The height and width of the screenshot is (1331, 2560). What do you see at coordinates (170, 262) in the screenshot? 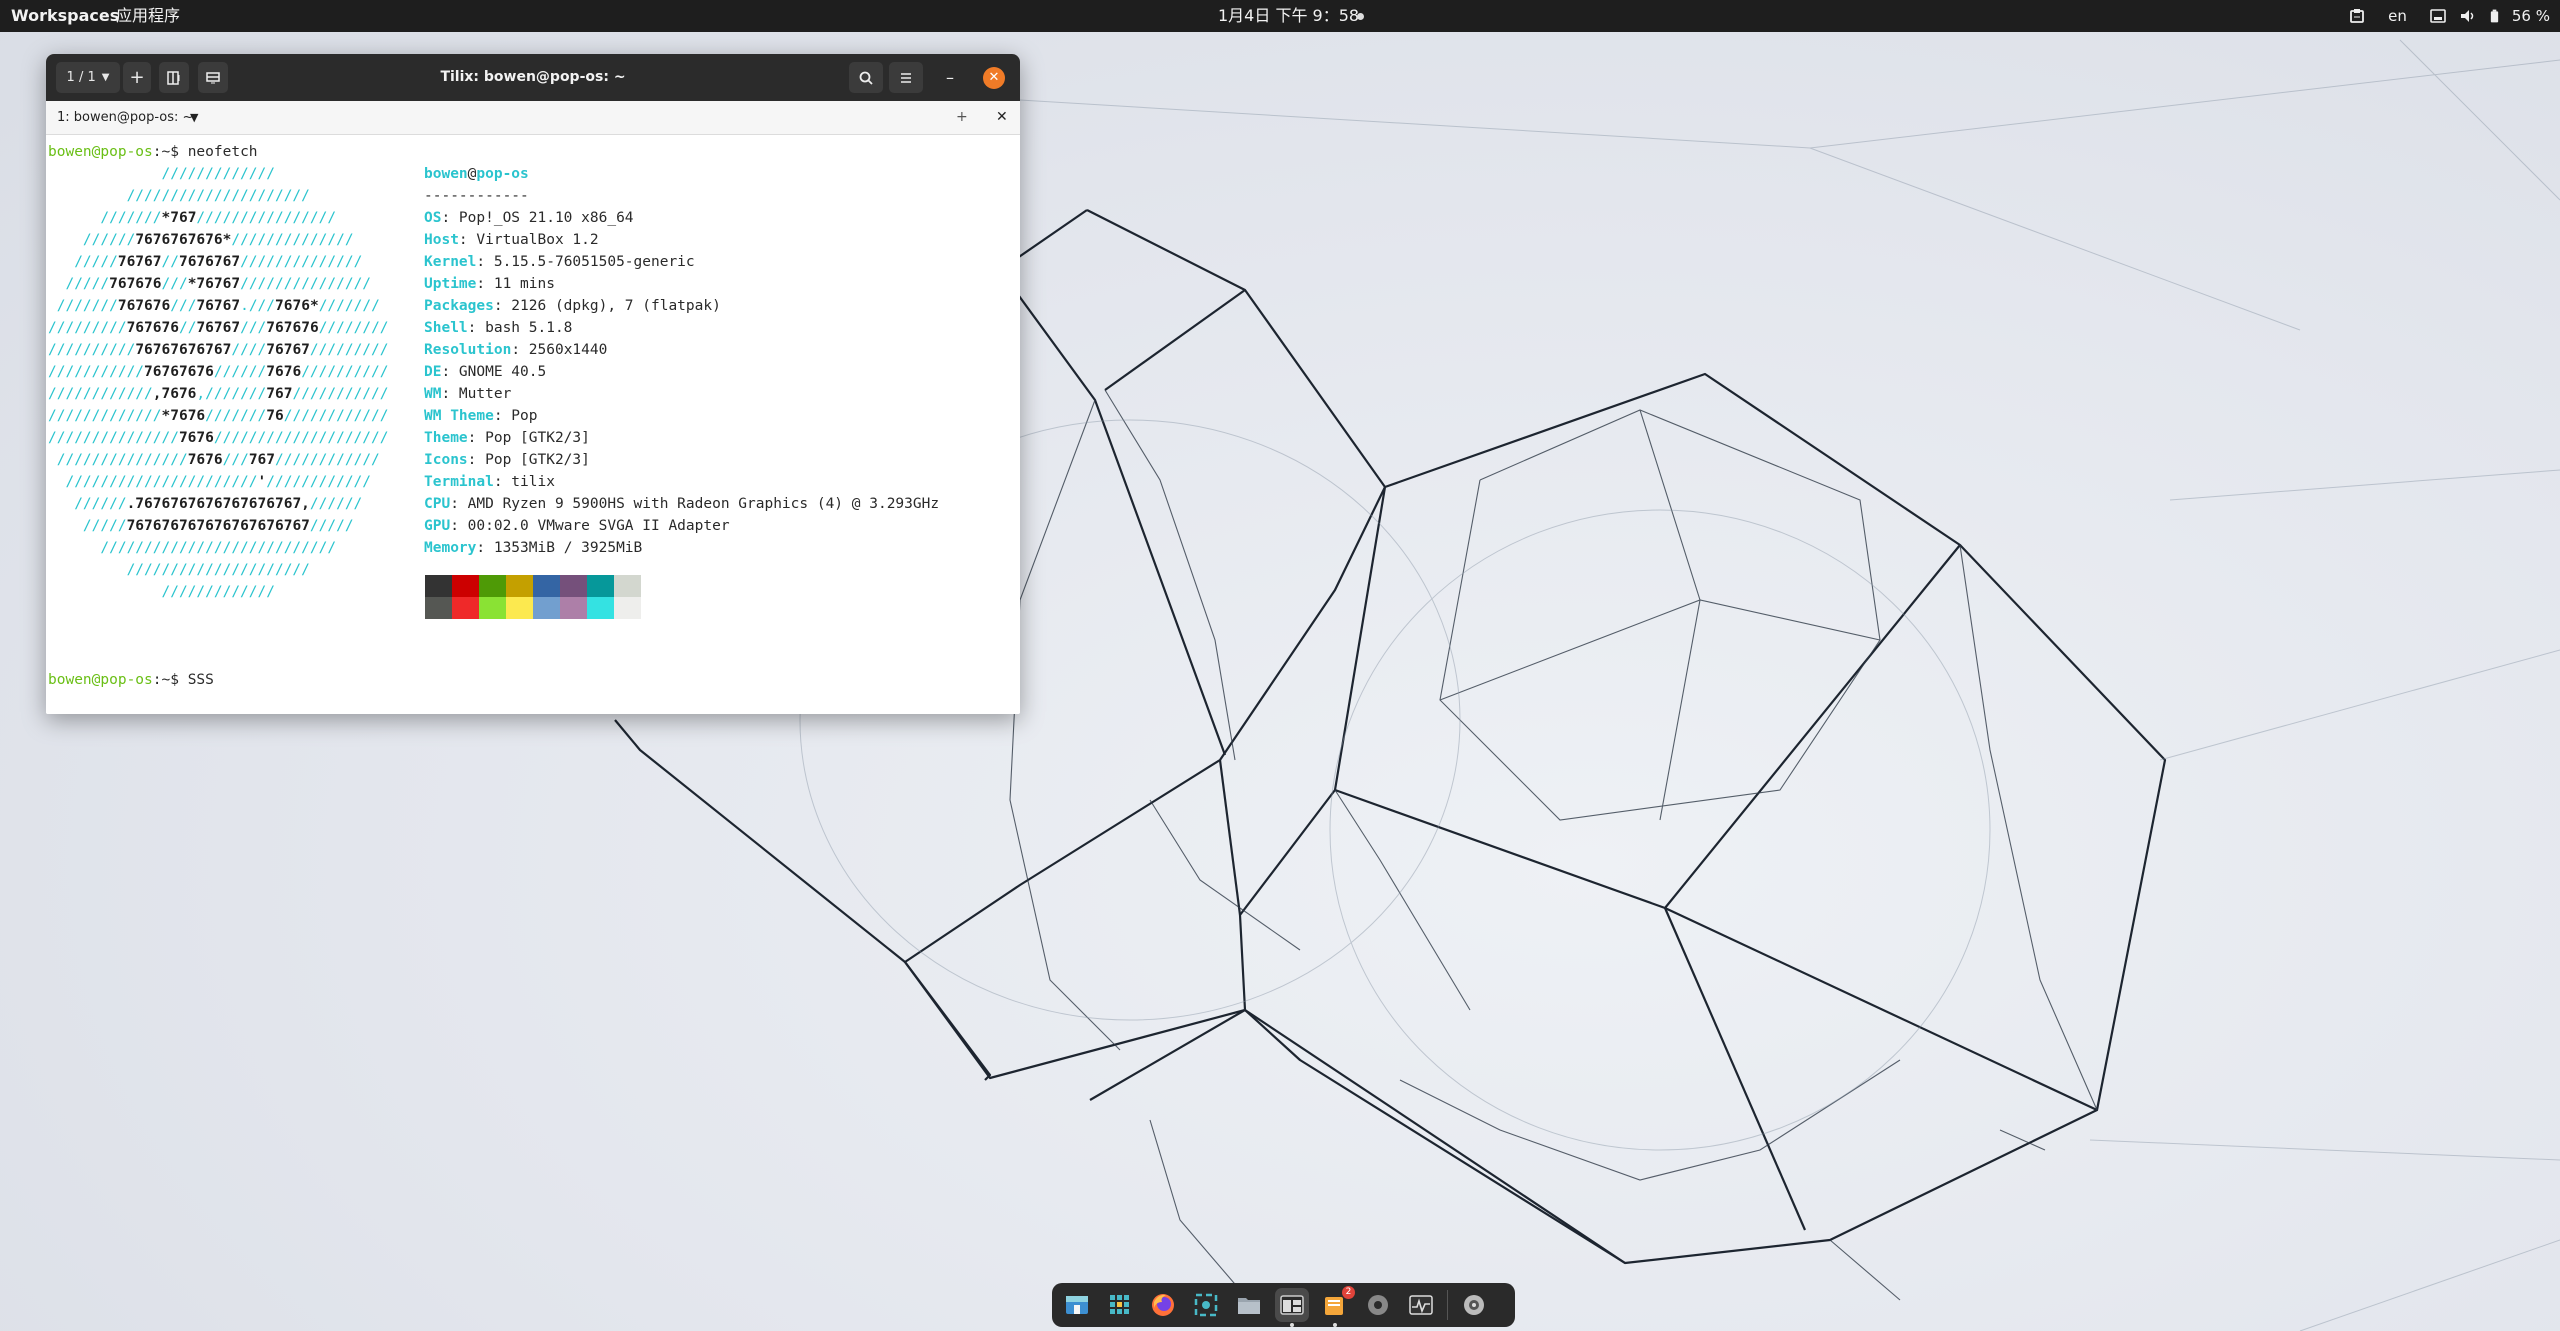
I see `ascii-segment: //` at bounding box center [170, 262].